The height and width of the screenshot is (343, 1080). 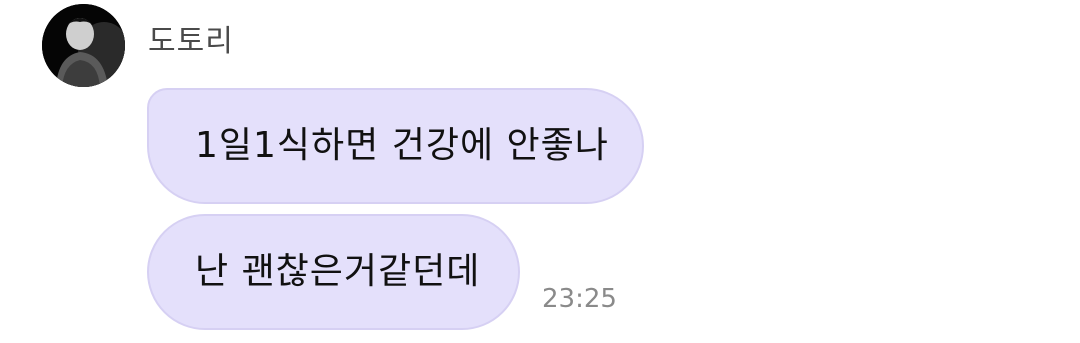 What do you see at coordinates (402, 145) in the screenshot?
I see `message-text: 1일1식하면 건강에 안좋나` at bounding box center [402, 145].